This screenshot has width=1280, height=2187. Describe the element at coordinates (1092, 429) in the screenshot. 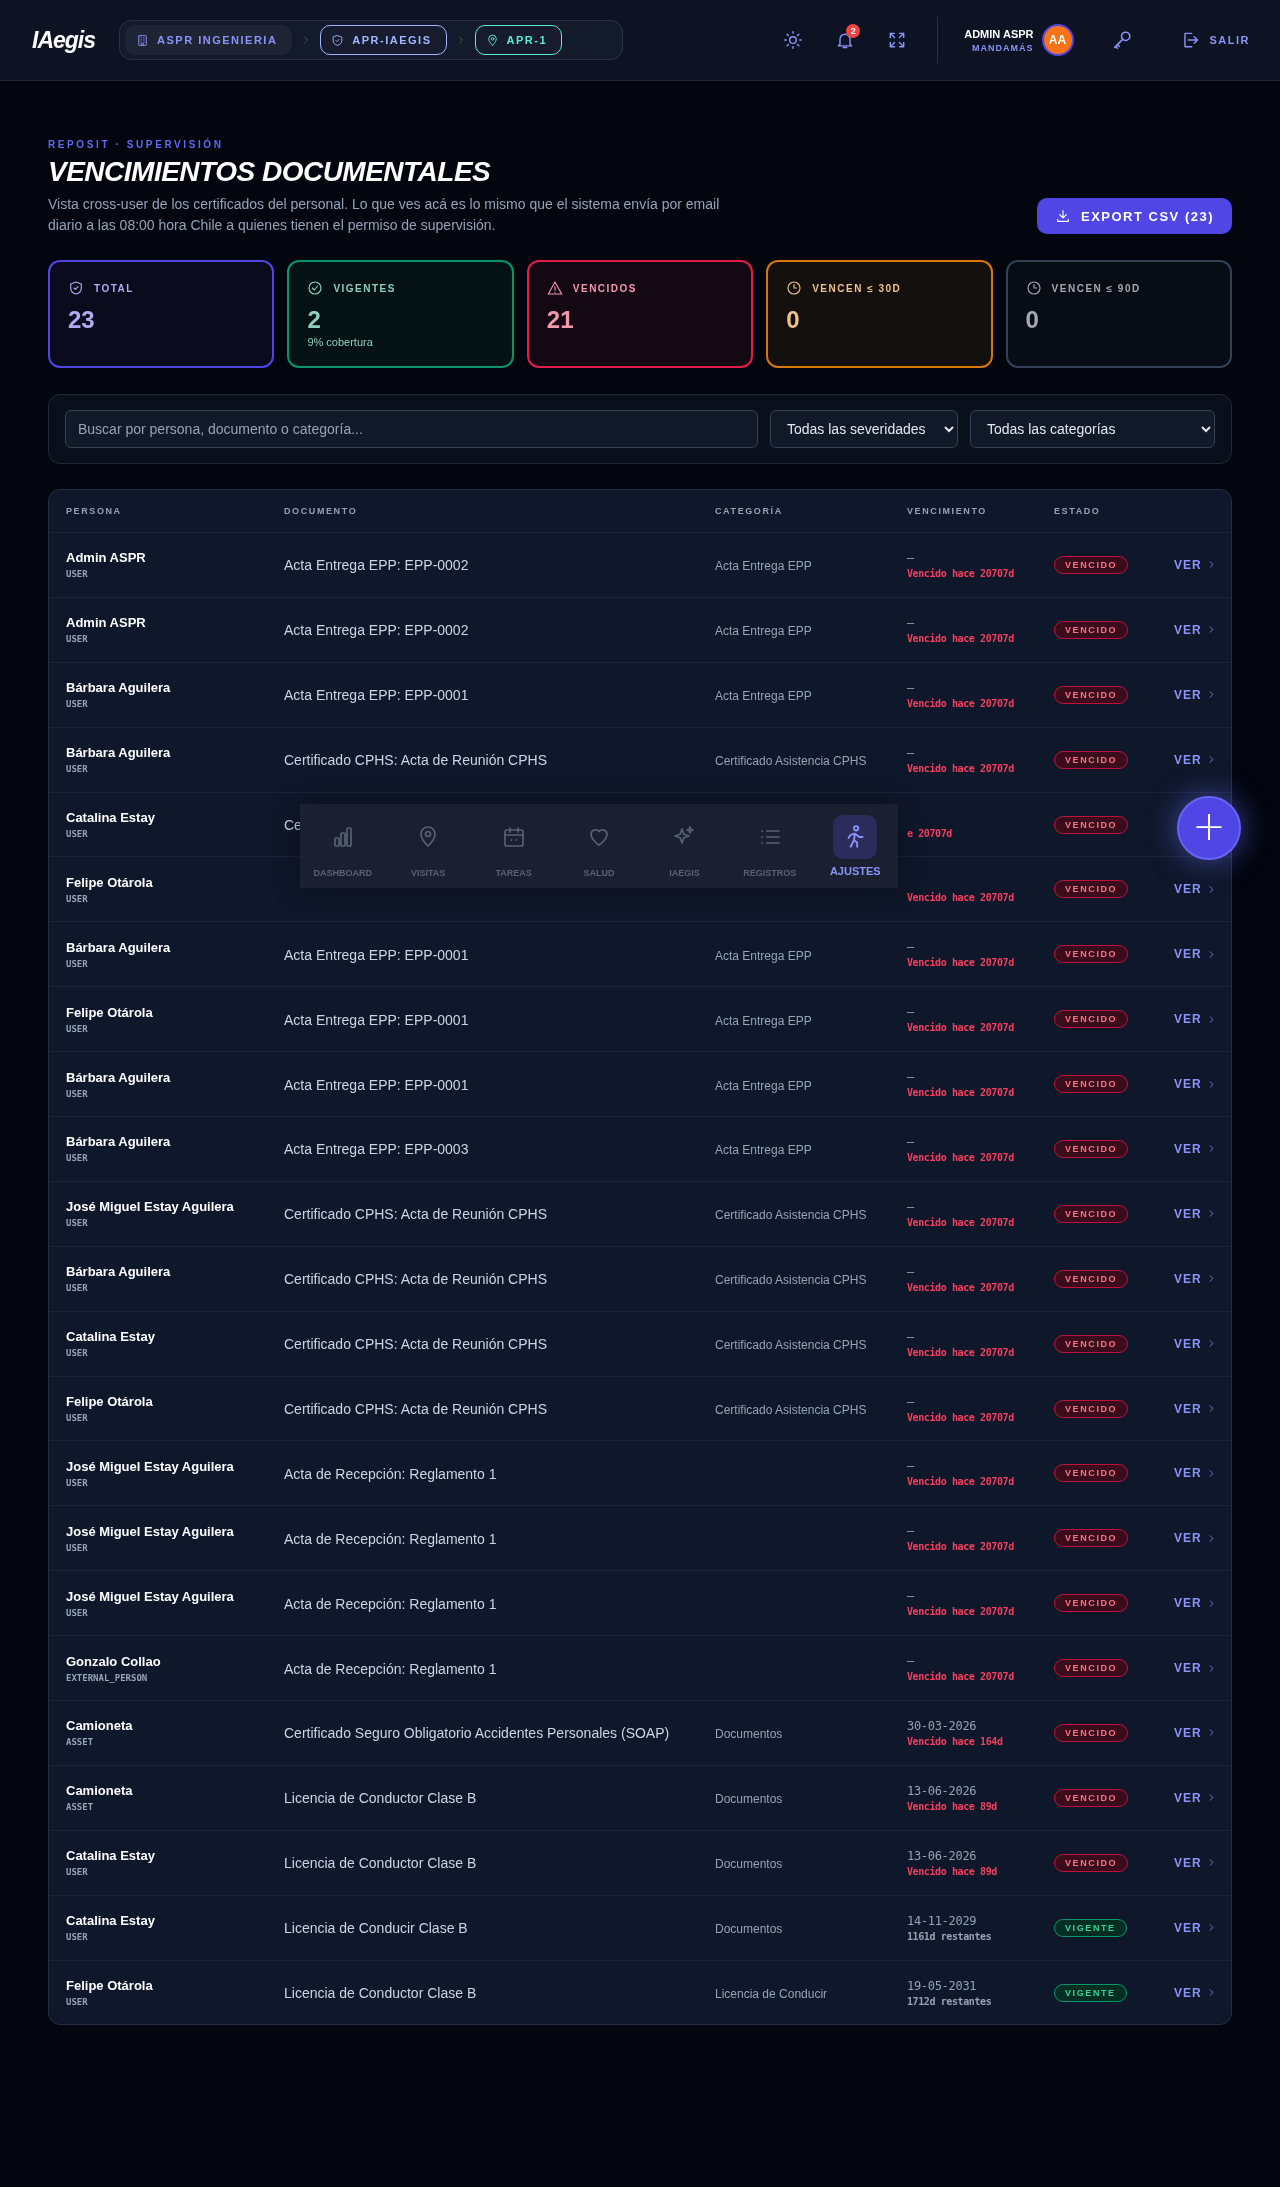

I see `category-dropdown: Todas las categorías` at that location.